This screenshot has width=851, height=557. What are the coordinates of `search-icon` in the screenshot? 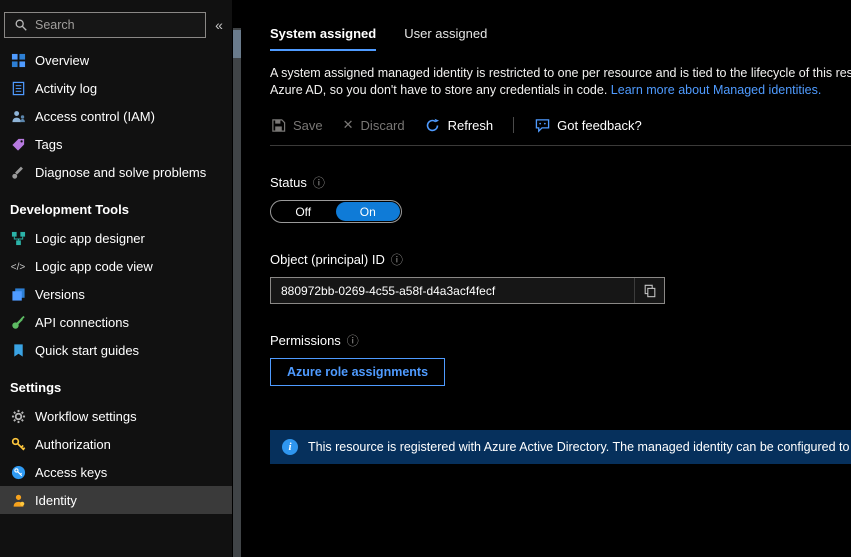 It's located at (21, 25).